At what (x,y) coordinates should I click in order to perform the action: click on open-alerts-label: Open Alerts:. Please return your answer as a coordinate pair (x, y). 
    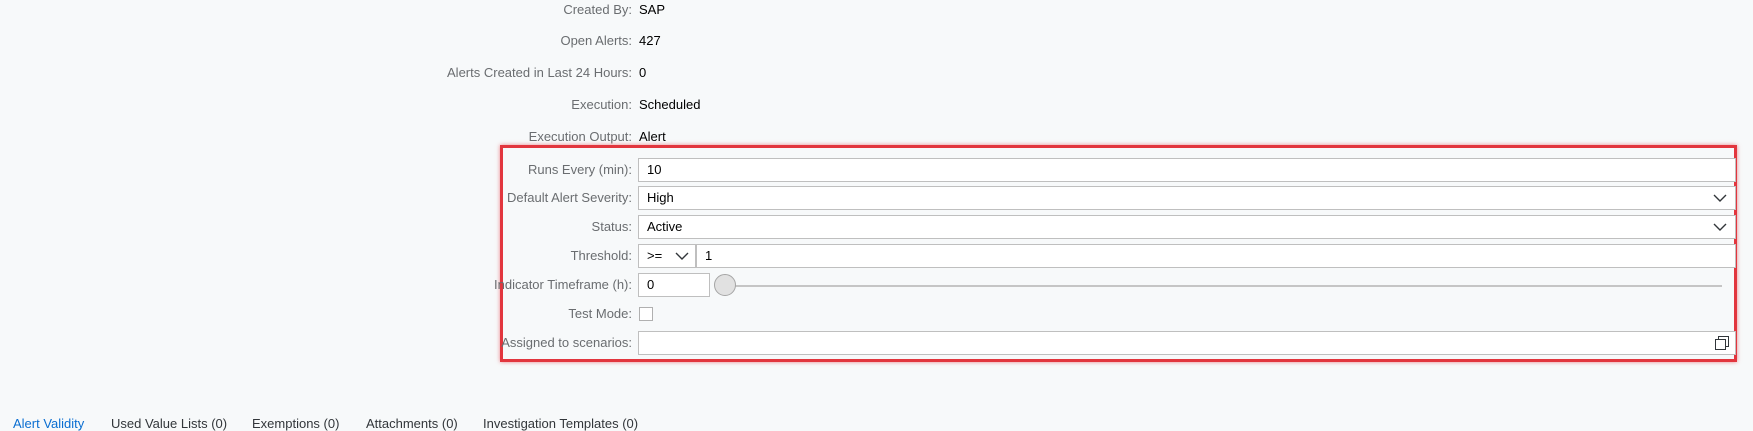
    Looking at the image, I should click on (596, 40).